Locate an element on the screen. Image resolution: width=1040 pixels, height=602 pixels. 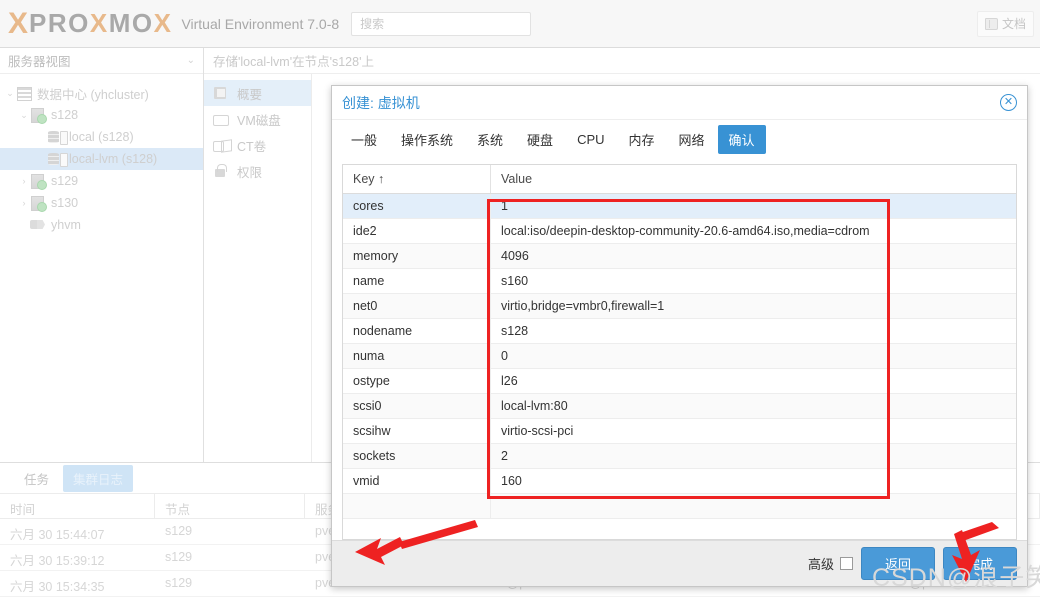
tag-icon is located at coordinates (38, 225).